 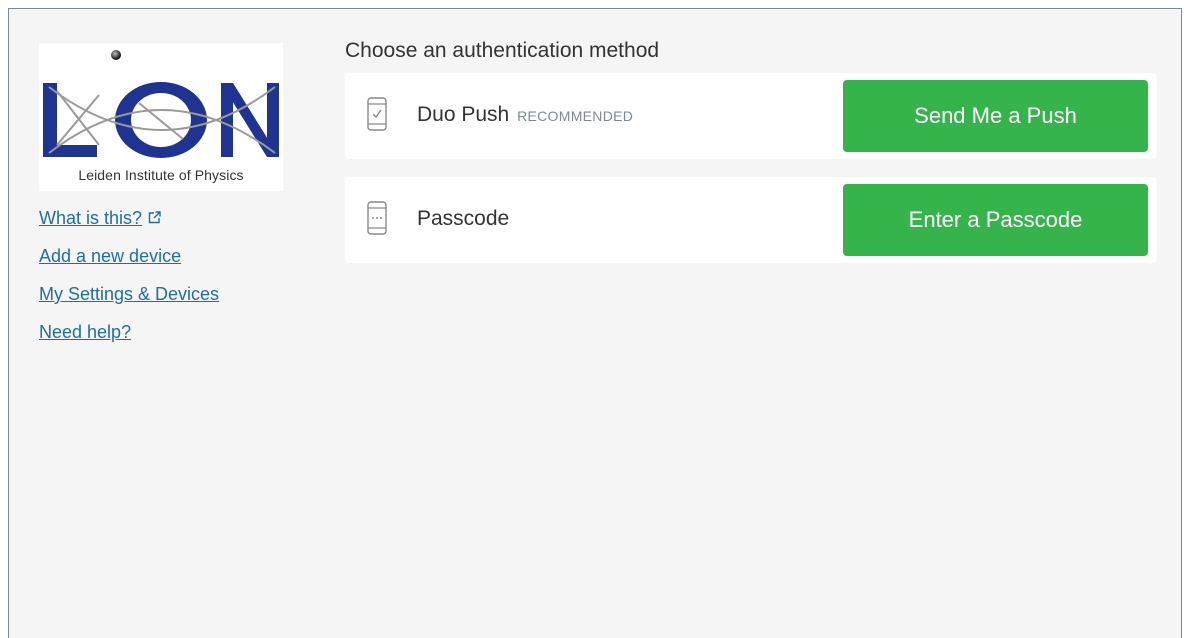 What do you see at coordinates (129, 294) in the screenshot?
I see `settings-devices-link: My Settings & Devices` at bounding box center [129, 294].